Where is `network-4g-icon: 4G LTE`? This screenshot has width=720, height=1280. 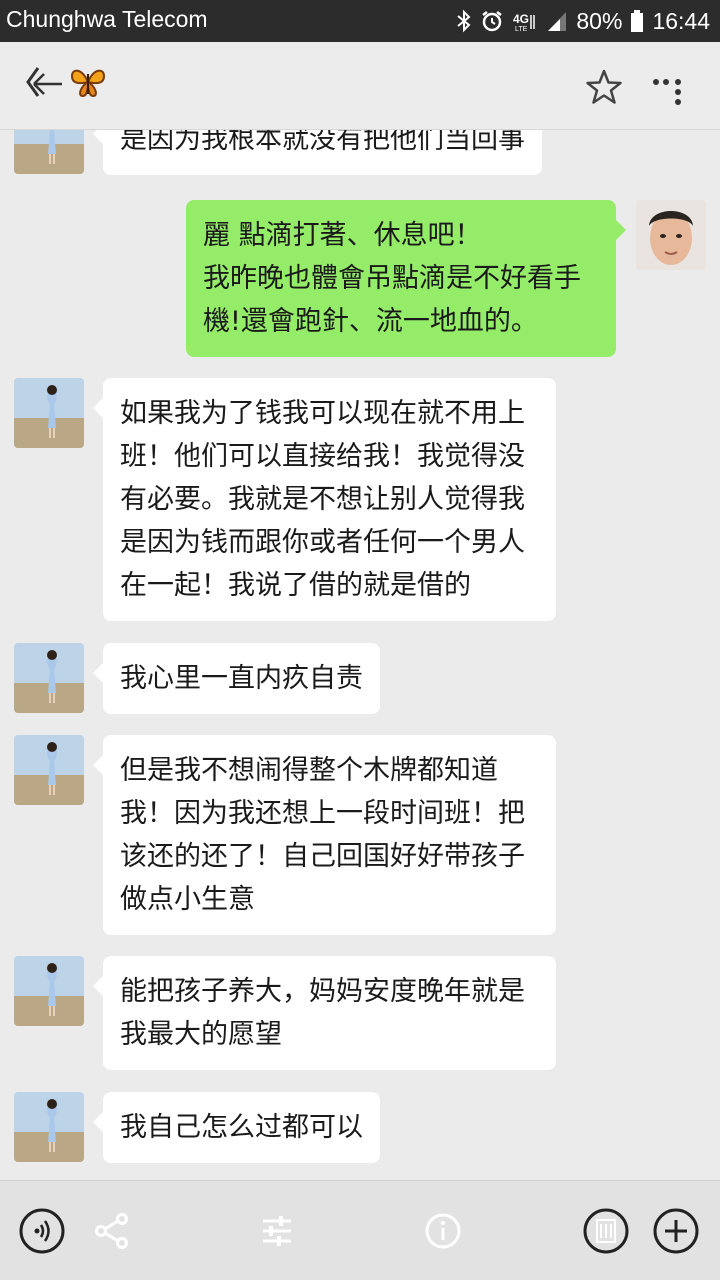 network-4g-icon: 4G LTE is located at coordinates (525, 21).